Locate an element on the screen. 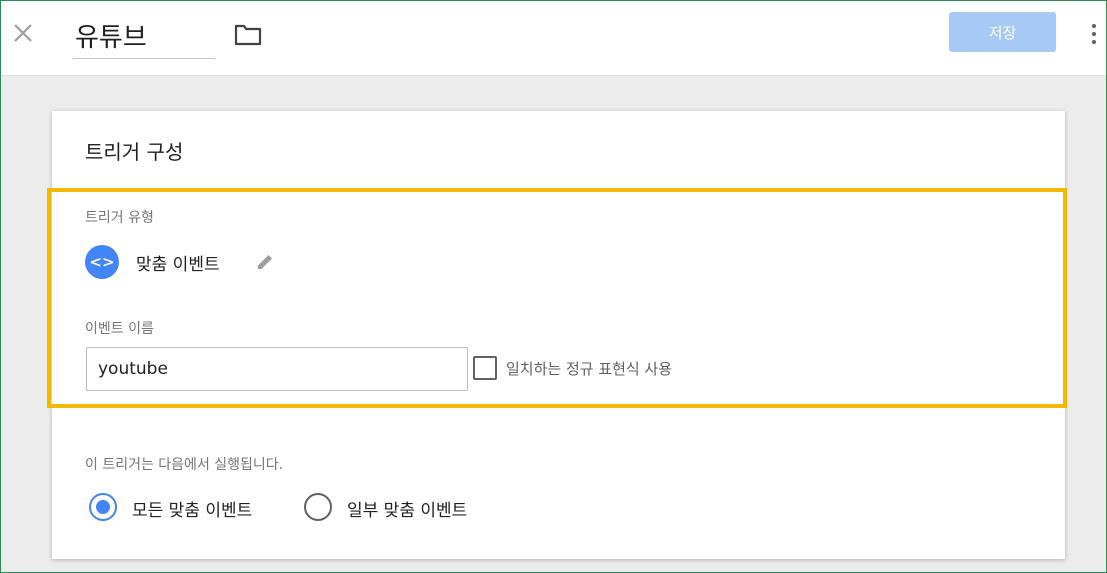  radio-some-events is located at coordinates (318, 507).